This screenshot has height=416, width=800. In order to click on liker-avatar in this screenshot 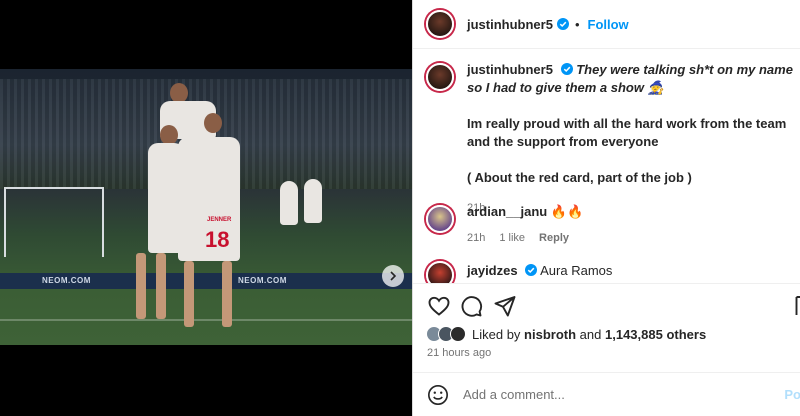, I will do `click(458, 334)`.